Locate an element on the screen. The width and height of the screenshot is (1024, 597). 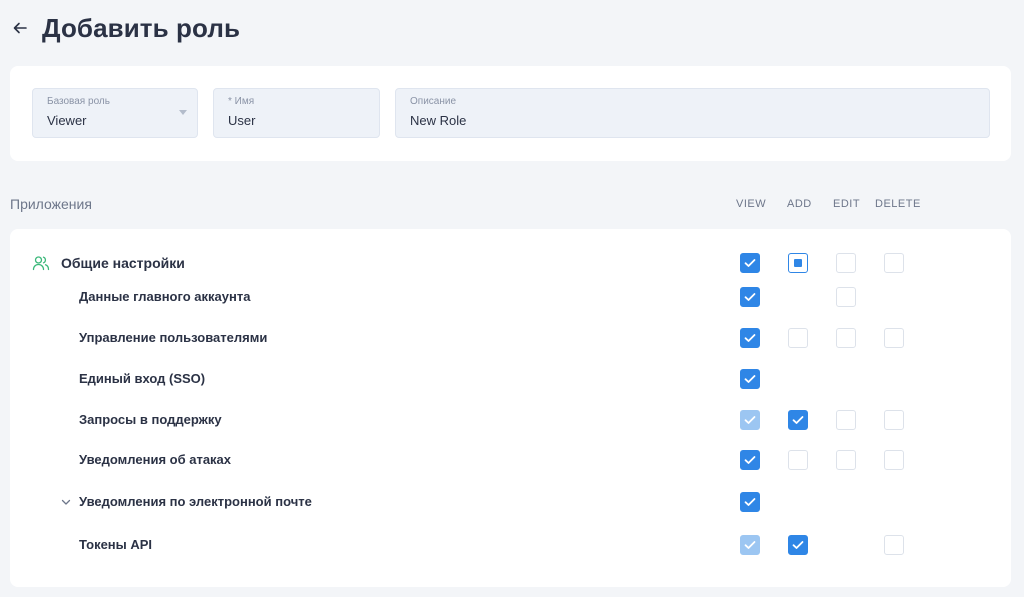
permission-row: Уведомления об атаках is located at coordinates (510, 460).